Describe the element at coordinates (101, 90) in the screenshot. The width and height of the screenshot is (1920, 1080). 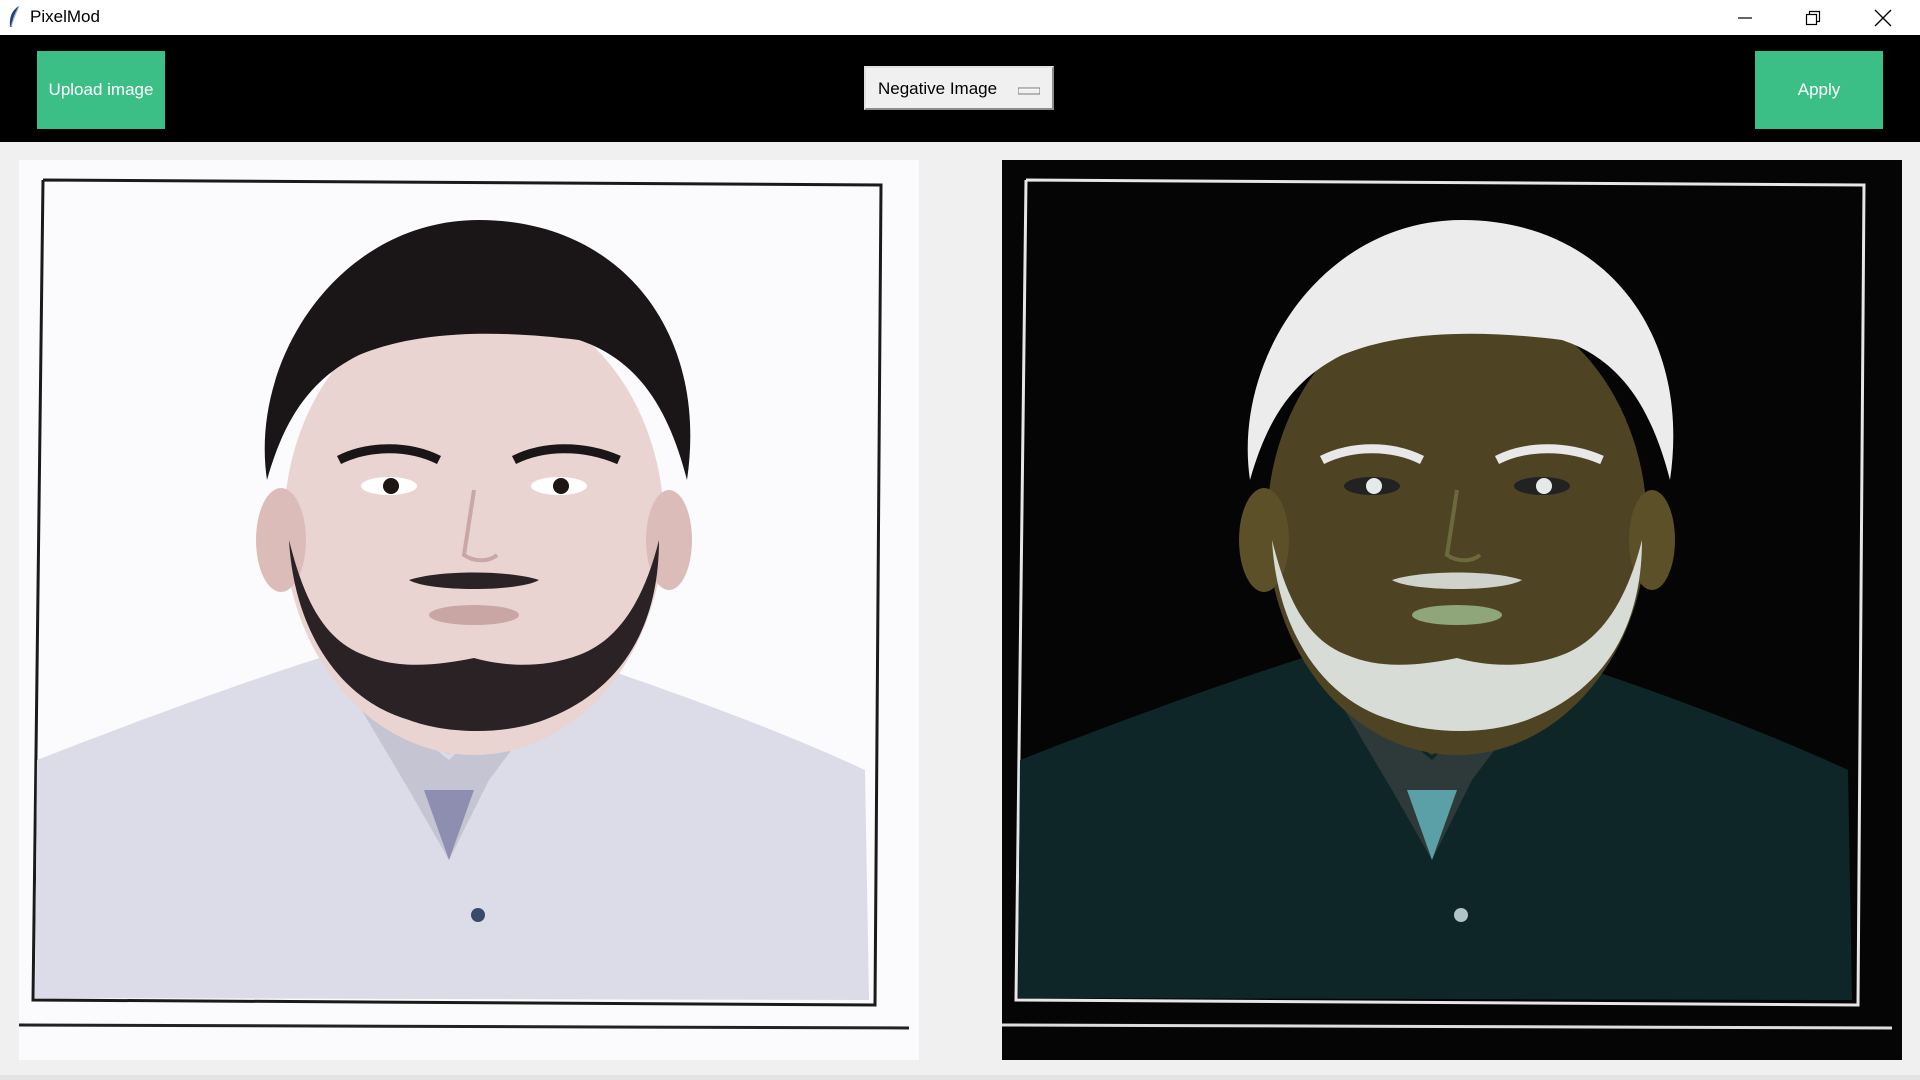
I see `upload-image-button: Upload image` at that location.